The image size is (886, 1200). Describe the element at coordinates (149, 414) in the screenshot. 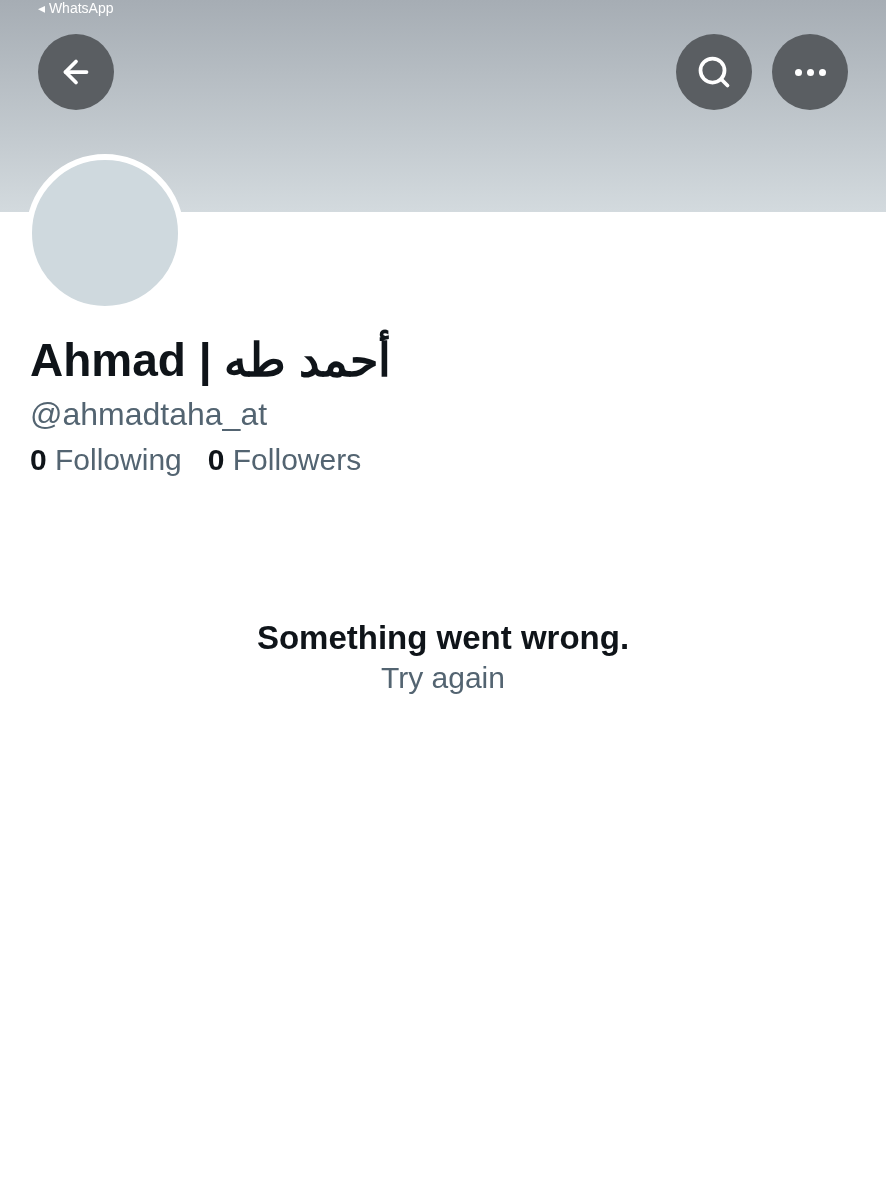

I see `username: @ahmadtaha_at` at that location.